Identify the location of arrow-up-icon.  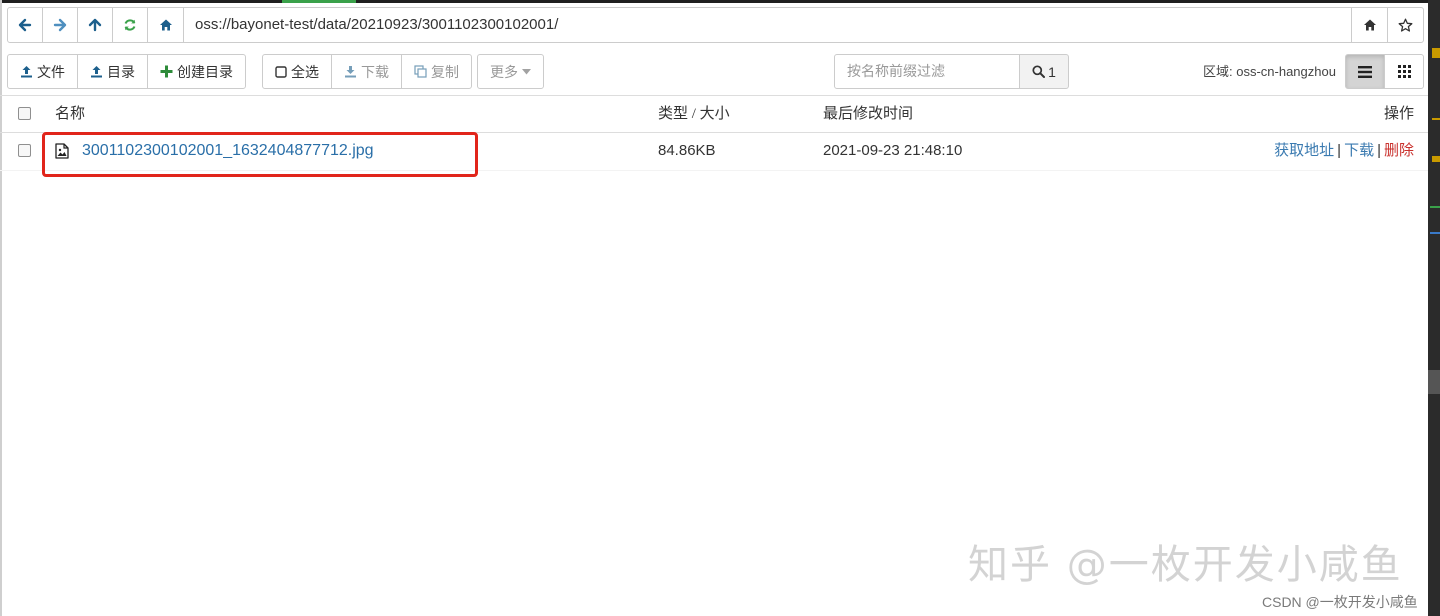
(95, 25).